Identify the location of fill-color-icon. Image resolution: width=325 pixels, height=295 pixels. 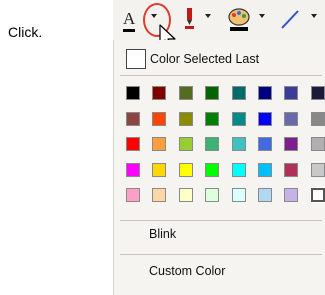
(239, 19).